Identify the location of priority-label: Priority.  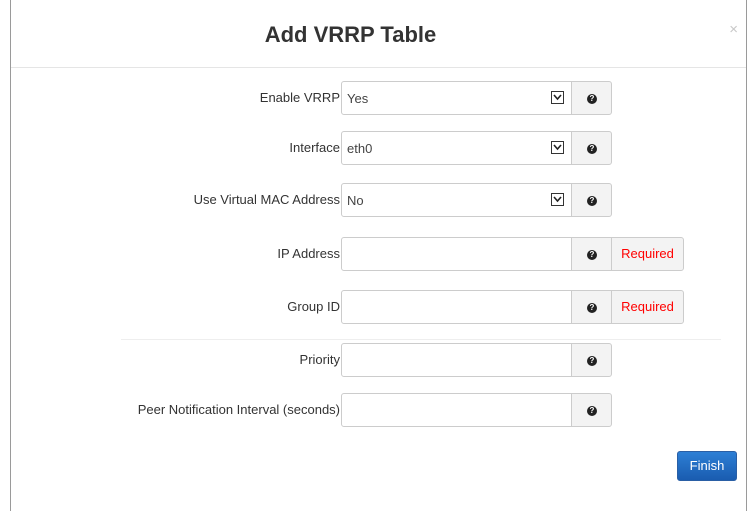
(319, 359).